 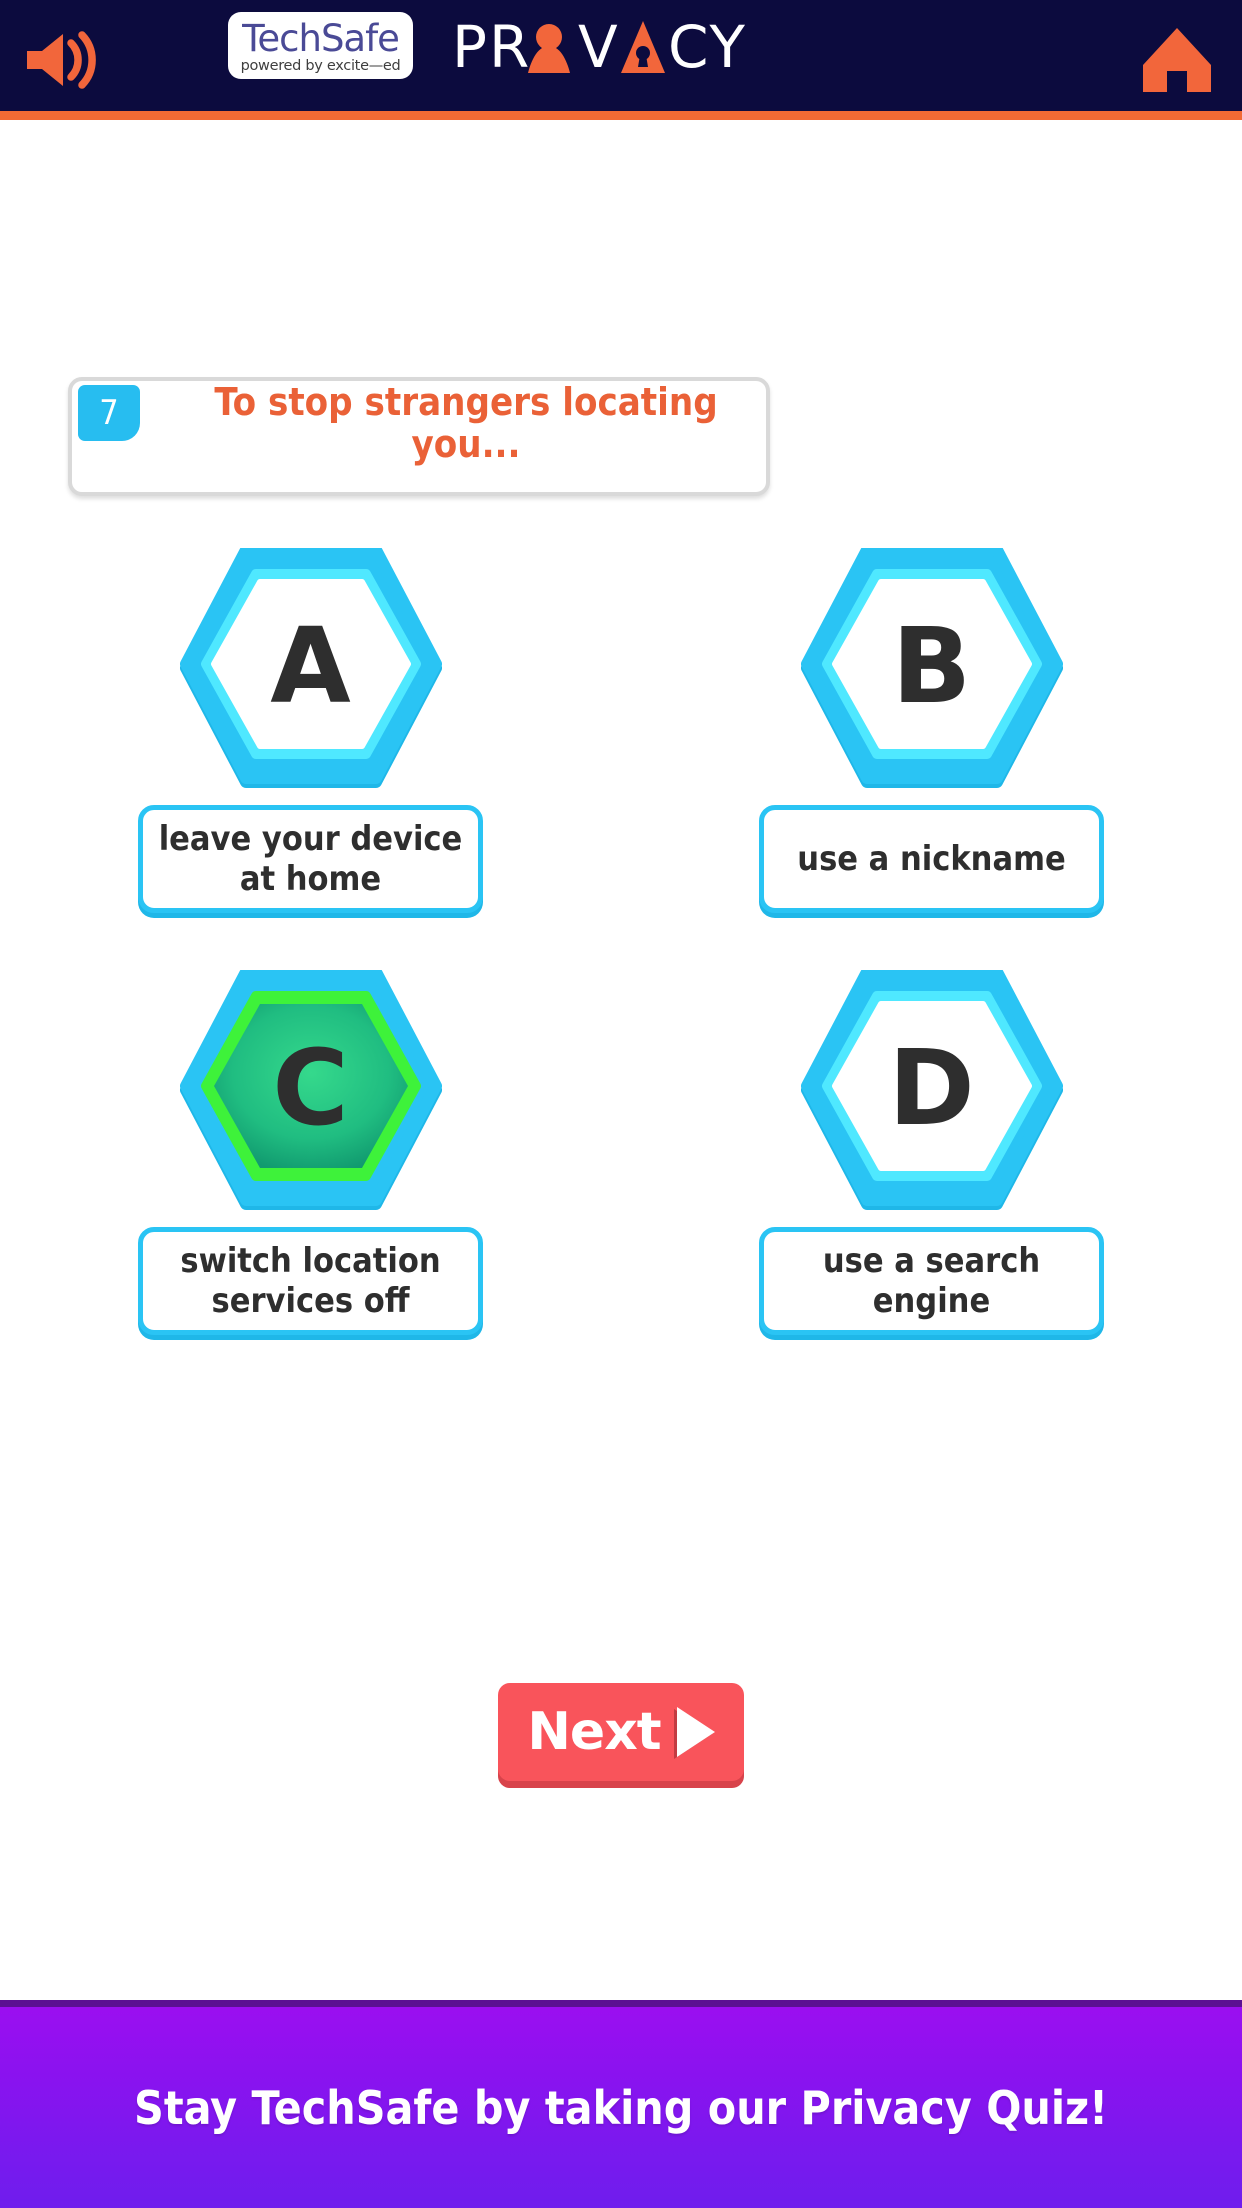 What do you see at coordinates (643, 47) in the screenshot?
I see `keyhole-triangle-icon` at bounding box center [643, 47].